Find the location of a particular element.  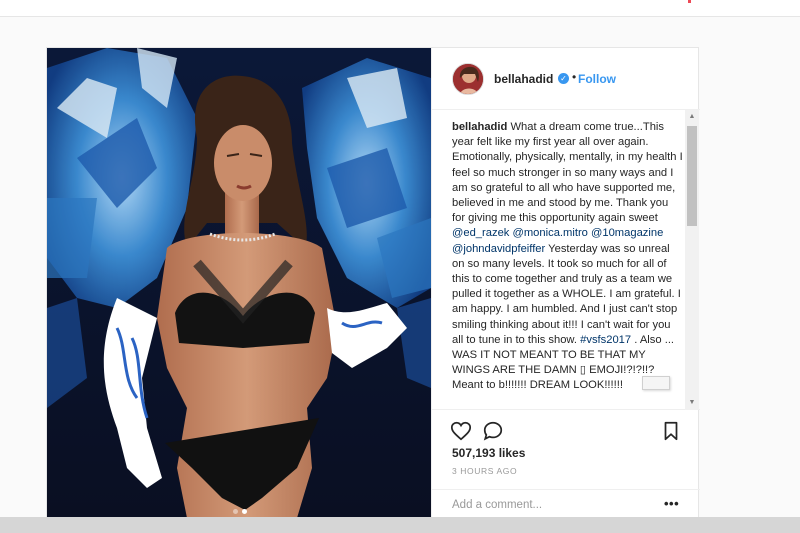

likes-count: 507,193 likes is located at coordinates (488, 453).